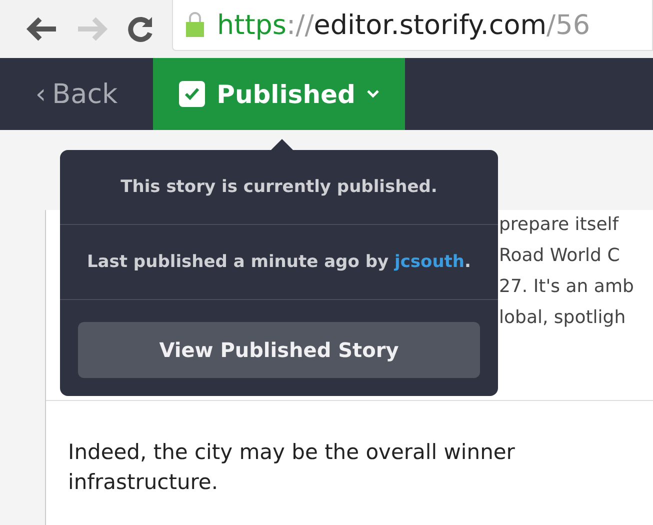  I want to click on reload-icon, so click(140, 29).